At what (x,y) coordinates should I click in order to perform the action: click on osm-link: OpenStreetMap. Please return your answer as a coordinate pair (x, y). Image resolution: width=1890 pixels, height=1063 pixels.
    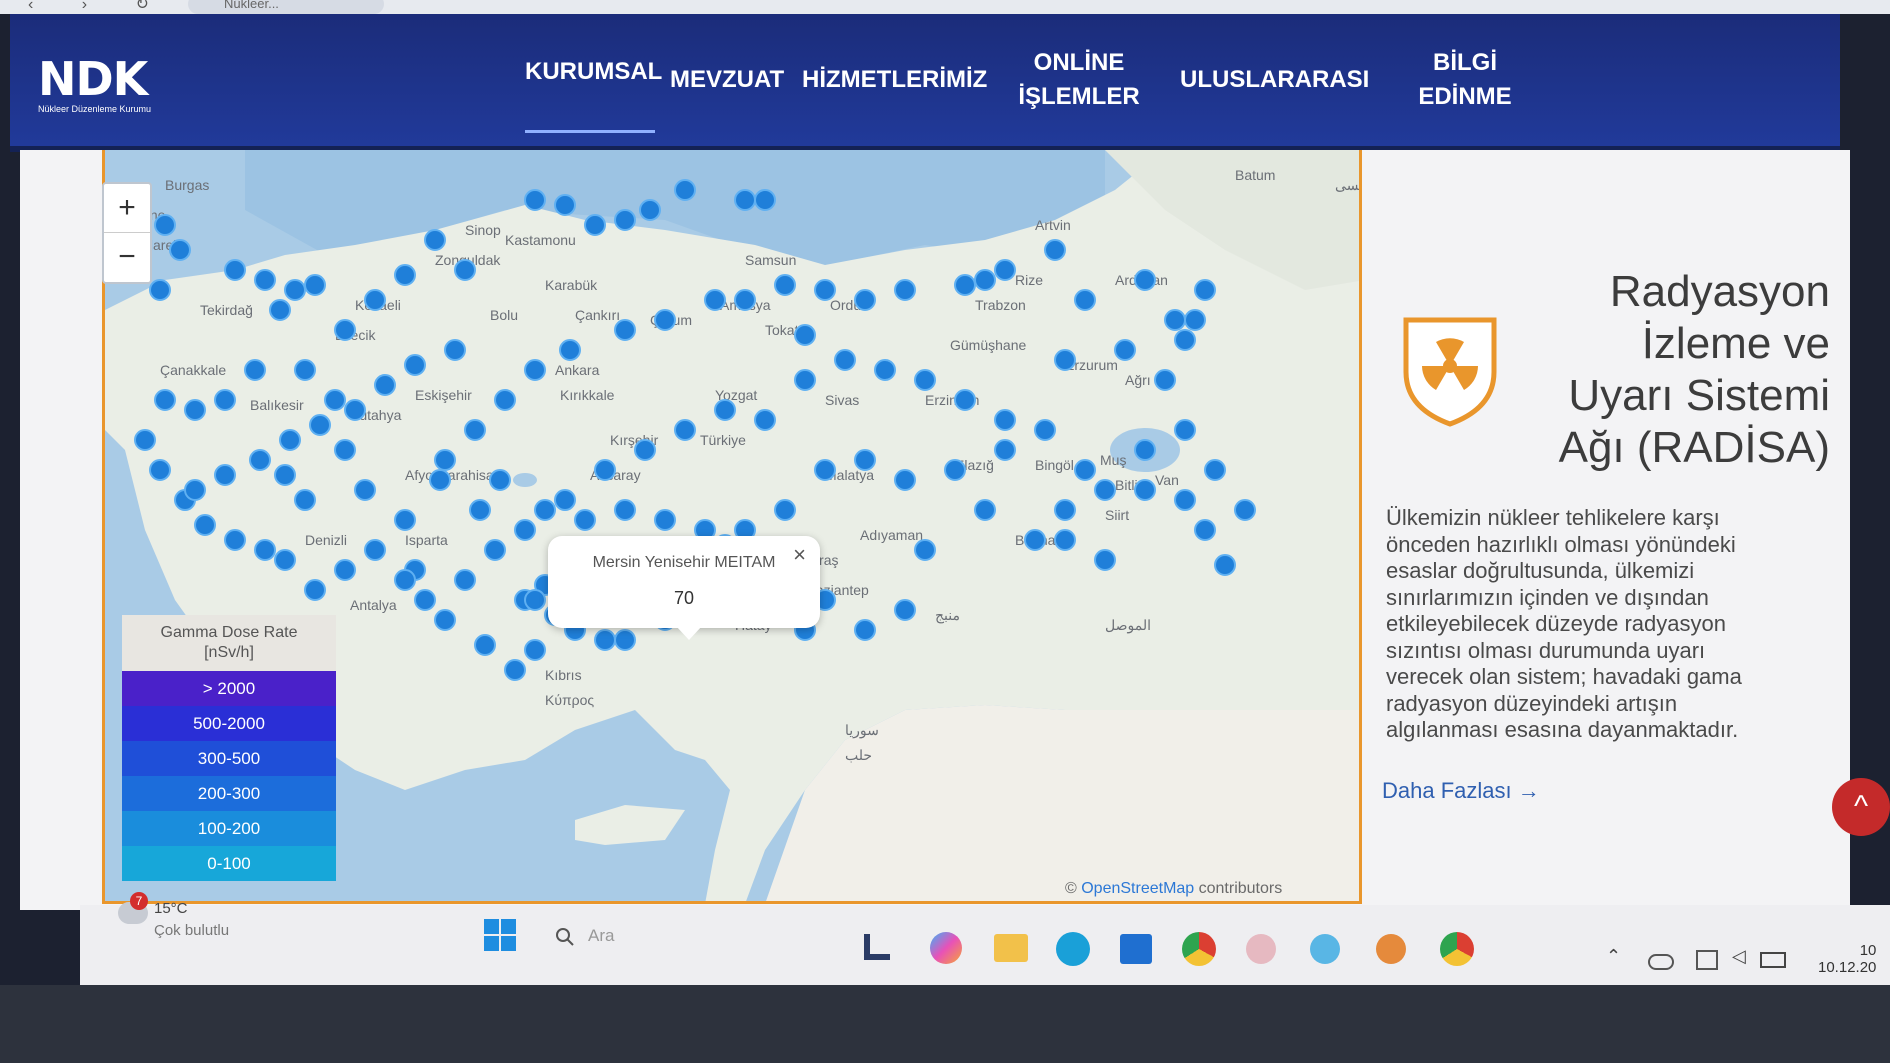
    Looking at the image, I should click on (1137, 888).